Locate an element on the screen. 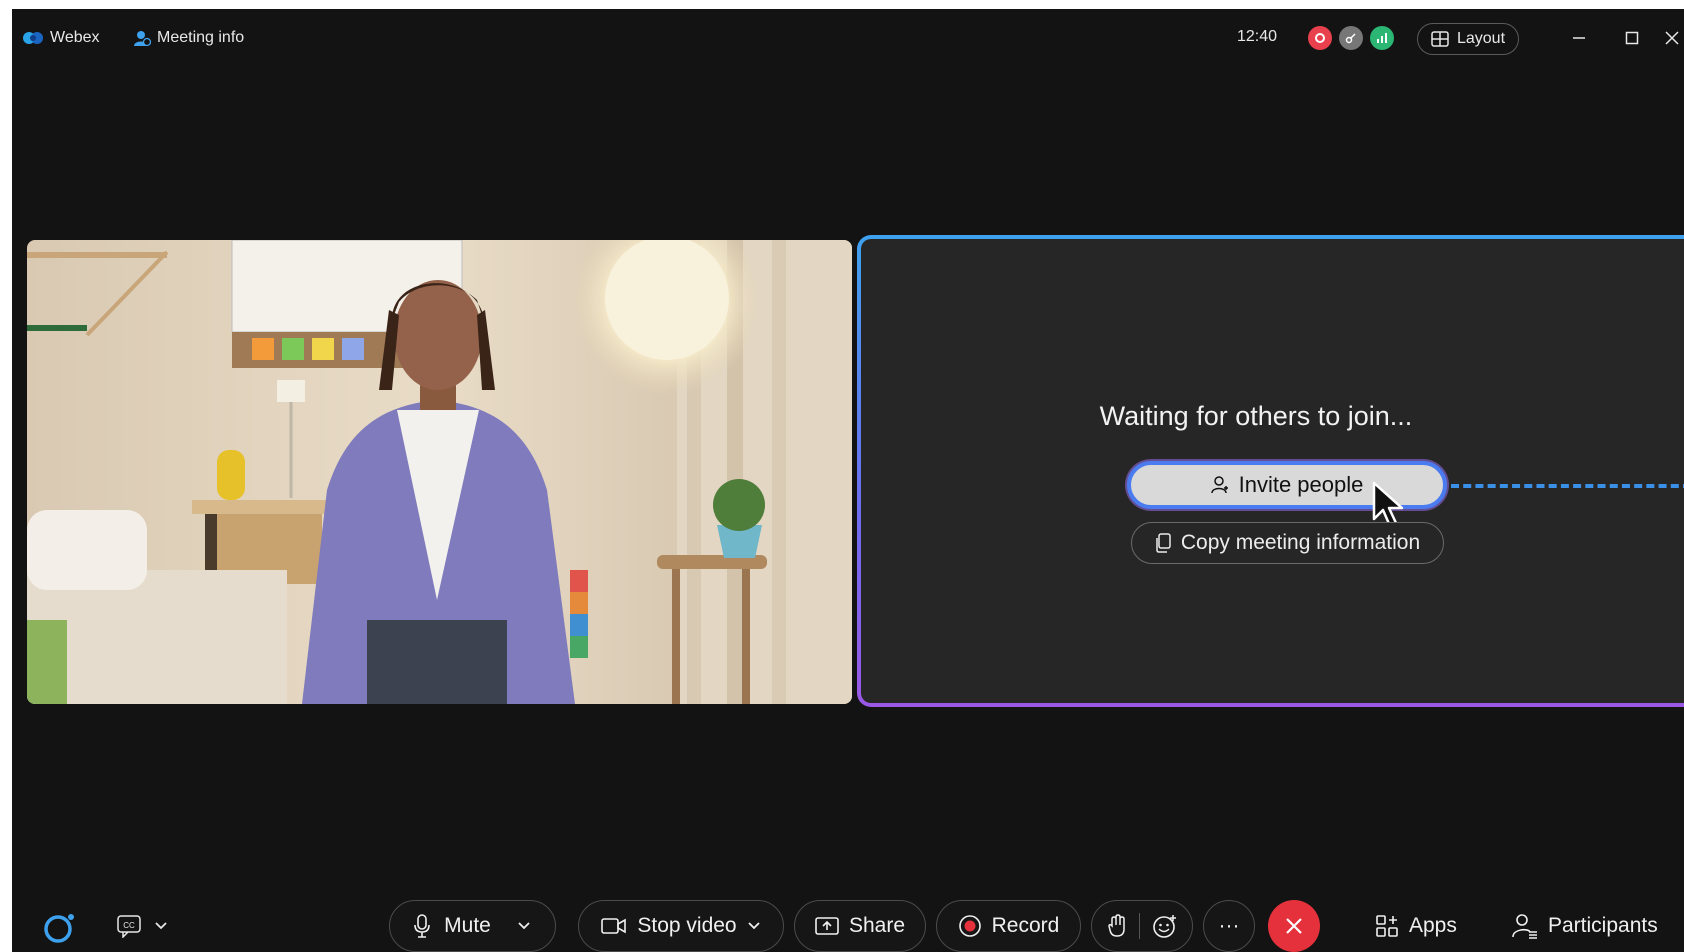  lock-status-icon is located at coordinates (1351, 38).